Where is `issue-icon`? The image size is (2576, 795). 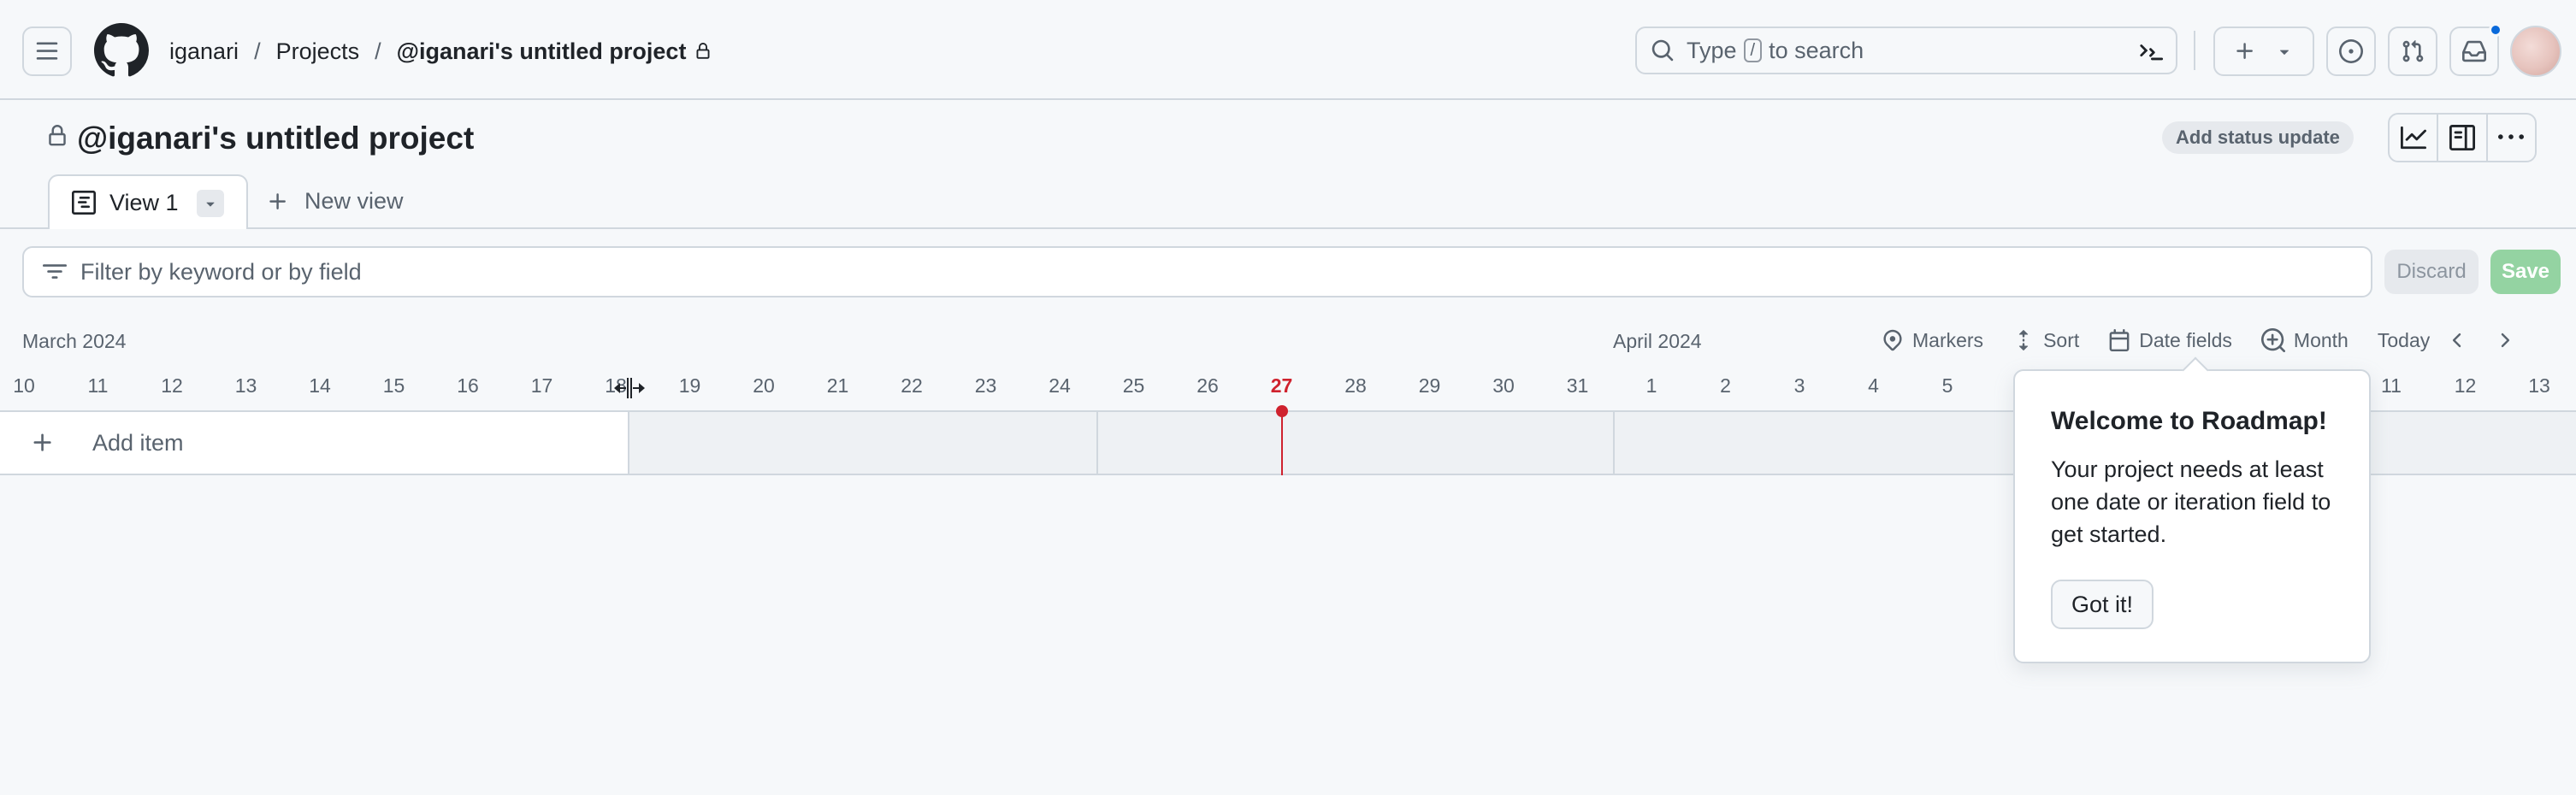 issue-icon is located at coordinates (2351, 51).